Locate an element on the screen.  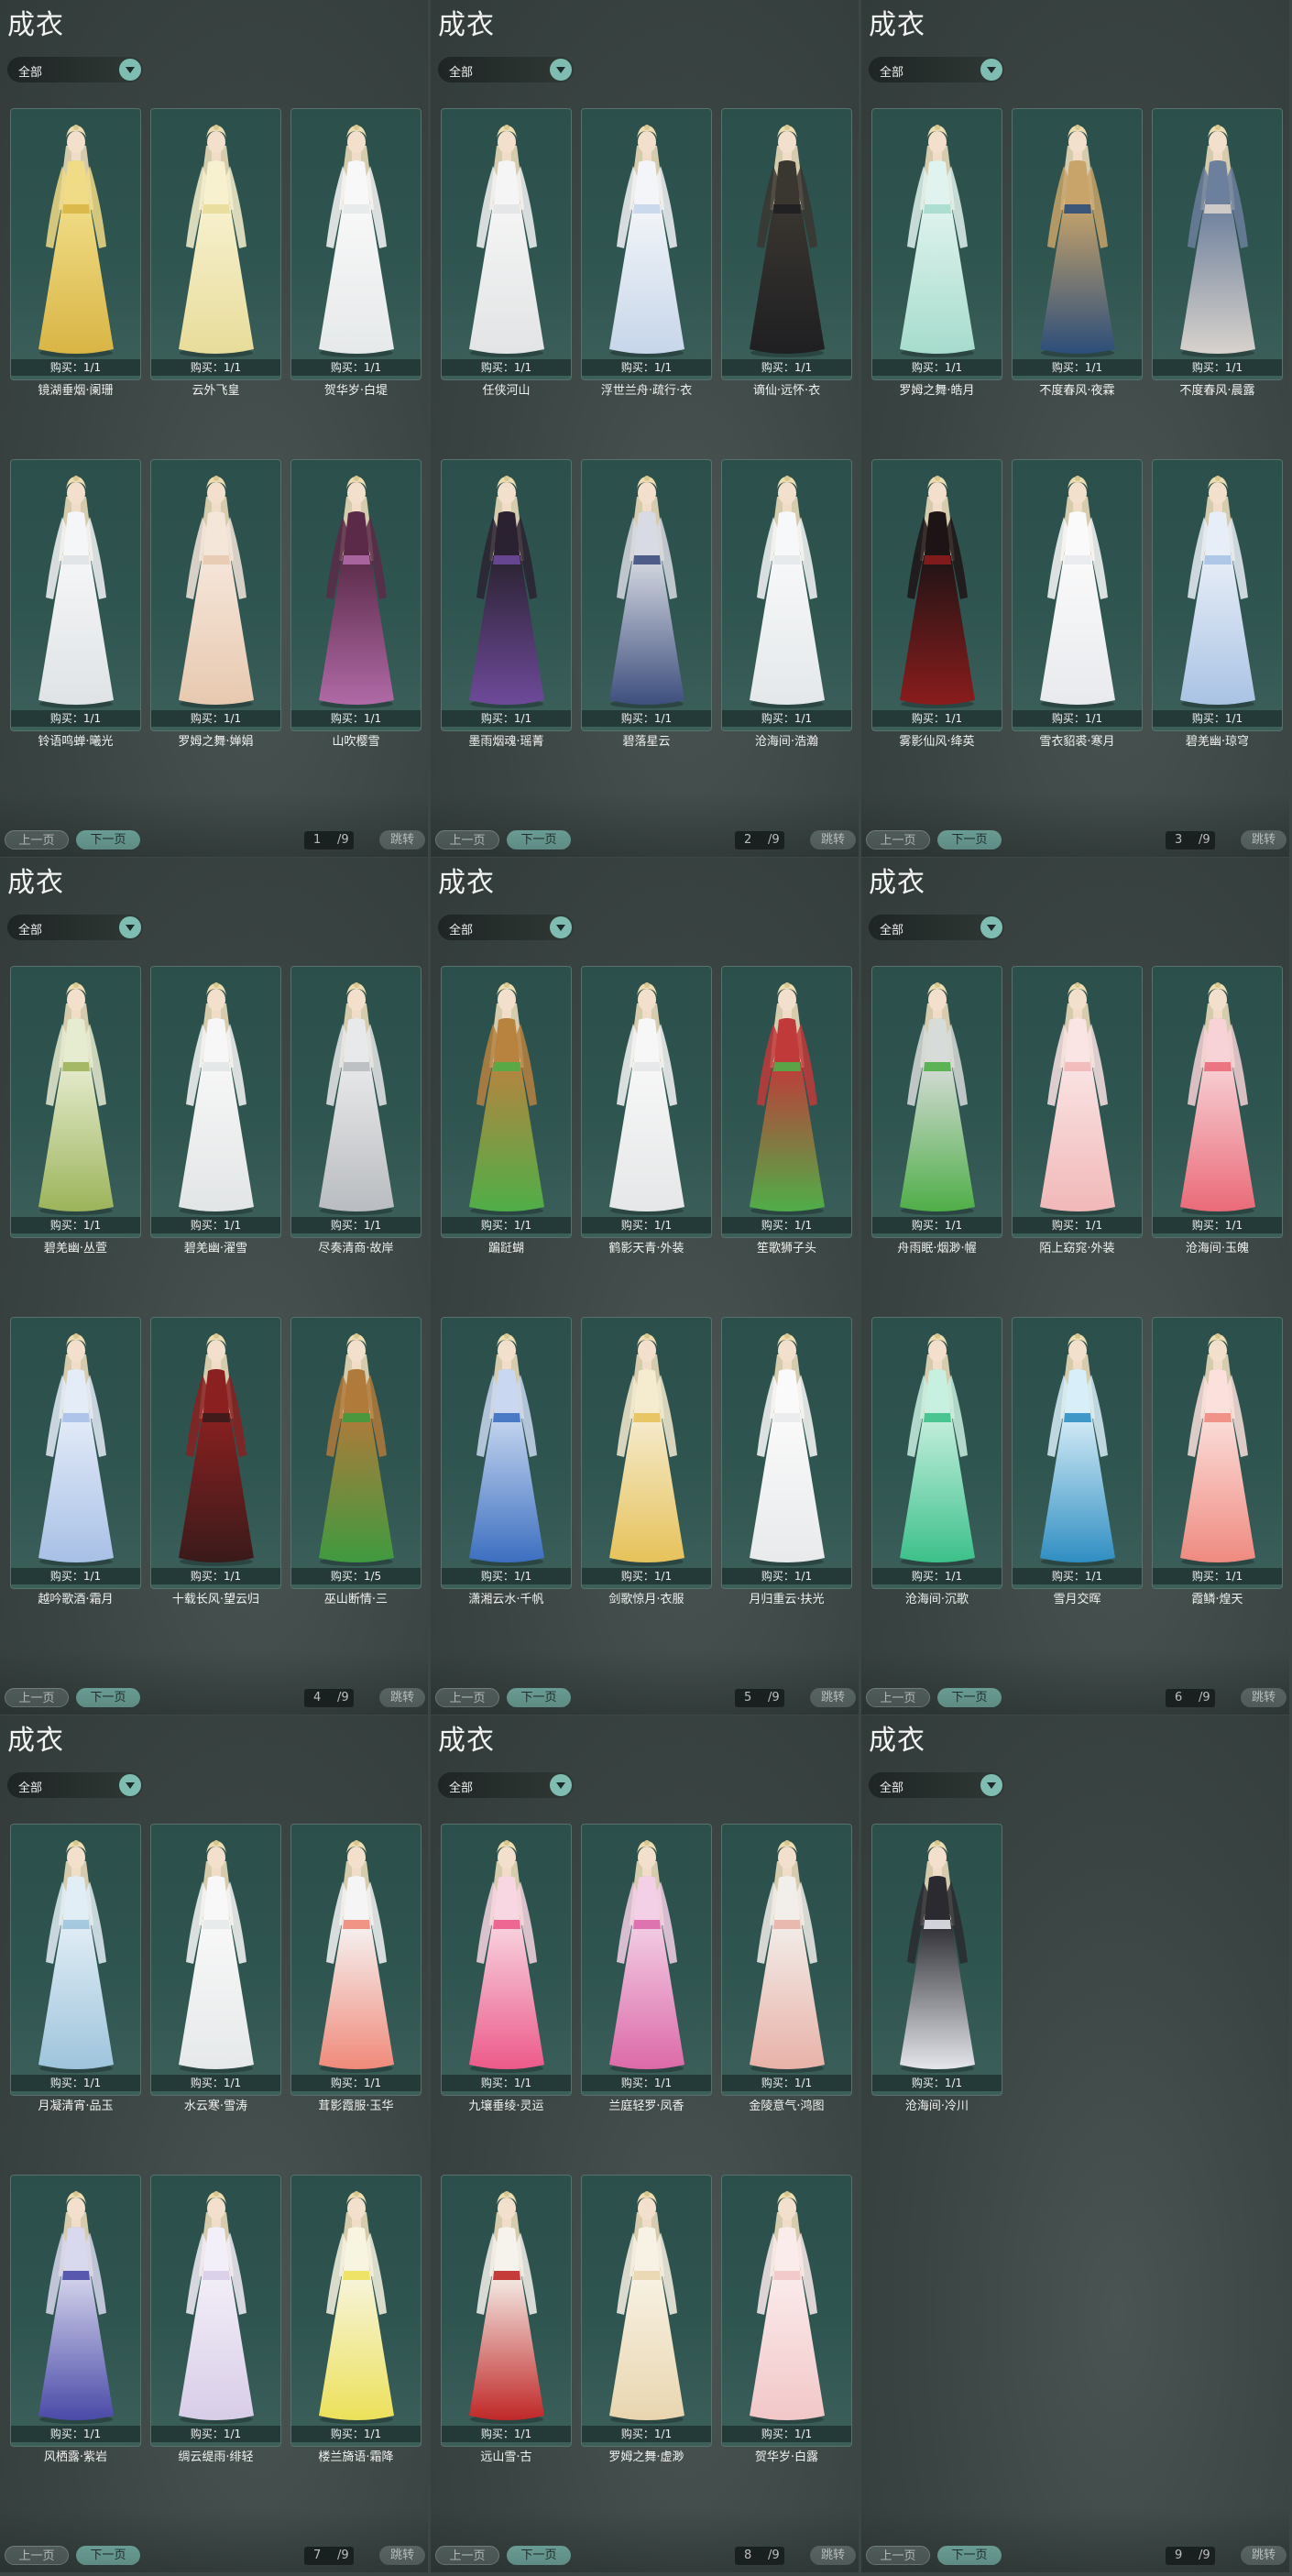
outfit-card: 购买：1/1 陌上窈窕·外装 is located at coordinates (1077, 1110).